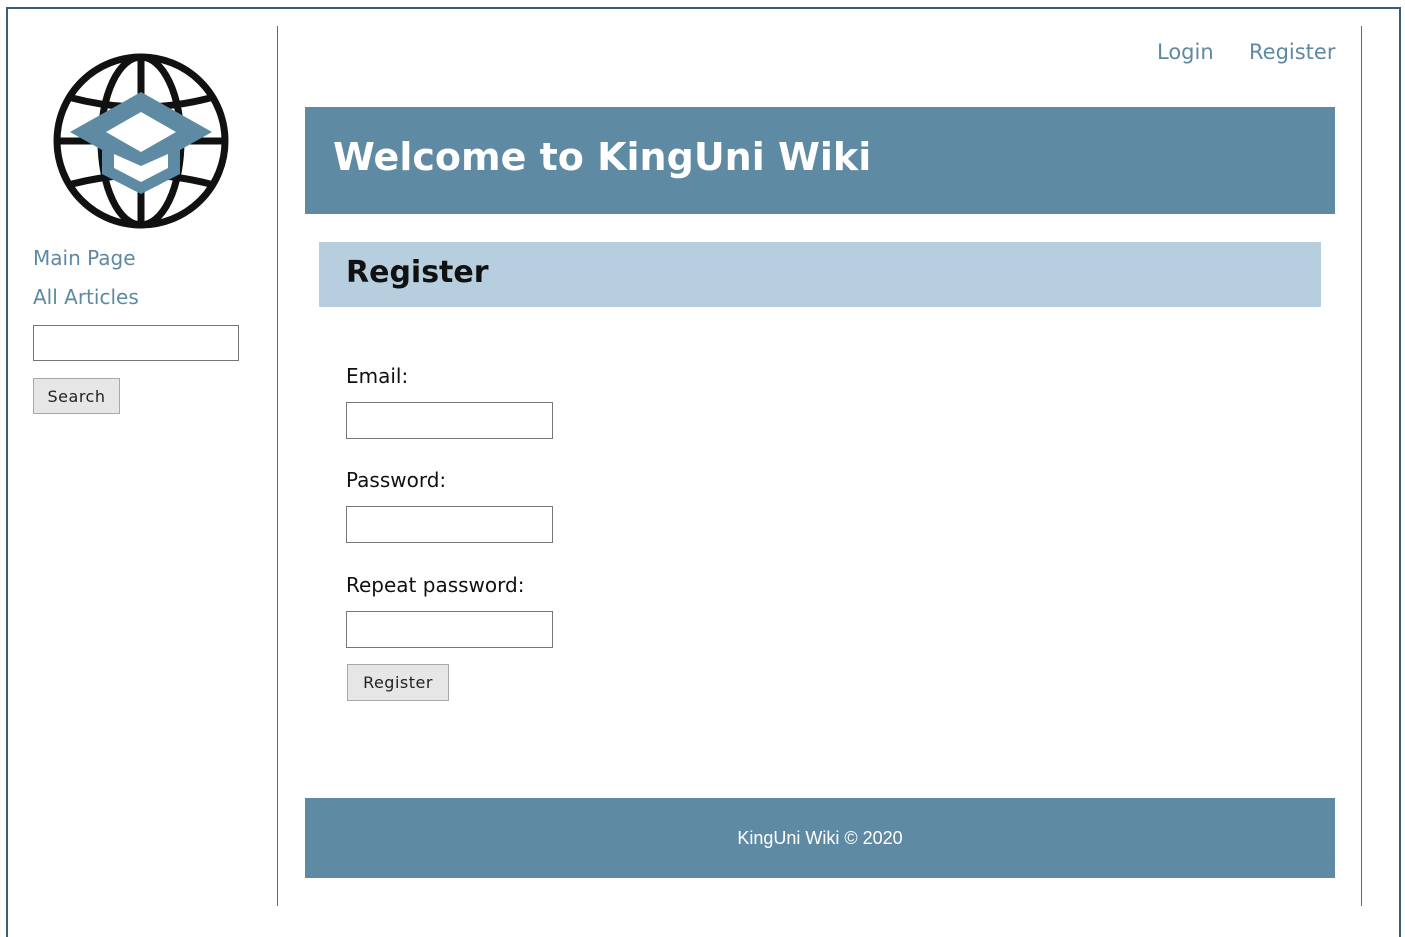 This screenshot has width=1405, height=937. What do you see at coordinates (398, 682) in the screenshot?
I see `register-submit-button: Register` at bounding box center [398, 682].